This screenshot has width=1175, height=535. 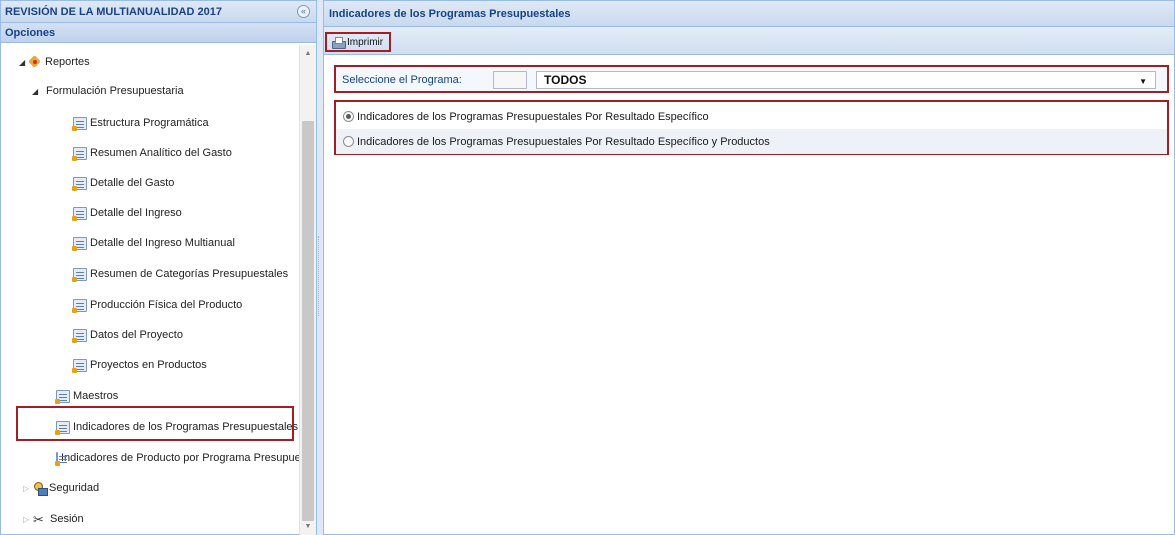 What do you see at coordinates (348, 116) in the screenshot?
I see `radio-checked` at bounding box center [348, 116].